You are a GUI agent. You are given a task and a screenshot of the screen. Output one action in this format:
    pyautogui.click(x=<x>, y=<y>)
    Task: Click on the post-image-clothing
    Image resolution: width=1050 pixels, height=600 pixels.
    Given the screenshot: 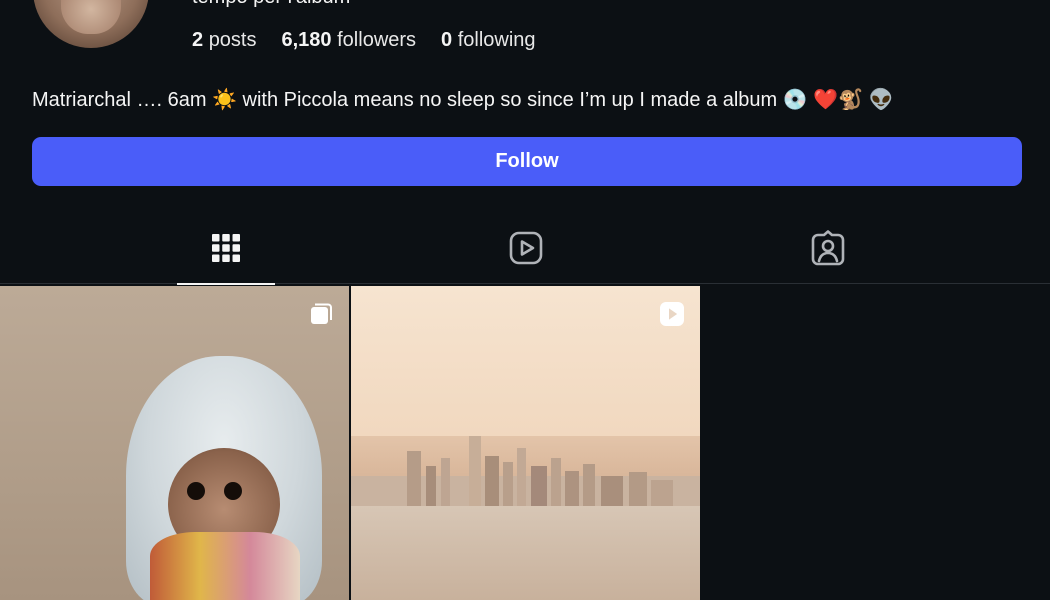 What is the action you would take?
    pyautogui.click(x=225, y=566)
    